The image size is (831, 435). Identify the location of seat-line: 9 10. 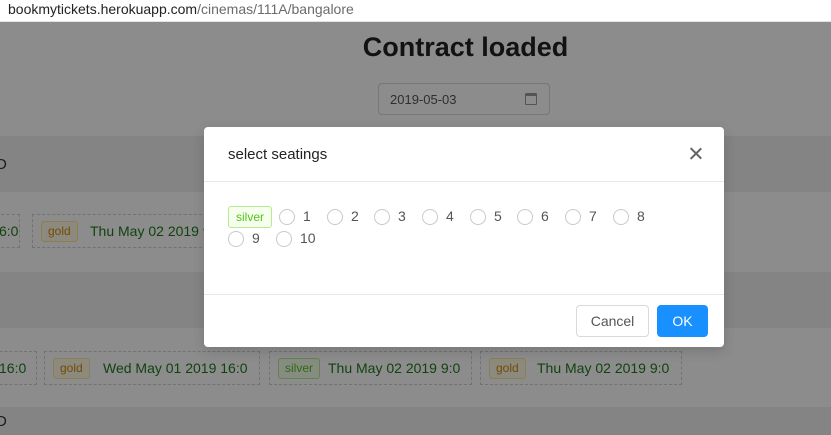
(468, 238).